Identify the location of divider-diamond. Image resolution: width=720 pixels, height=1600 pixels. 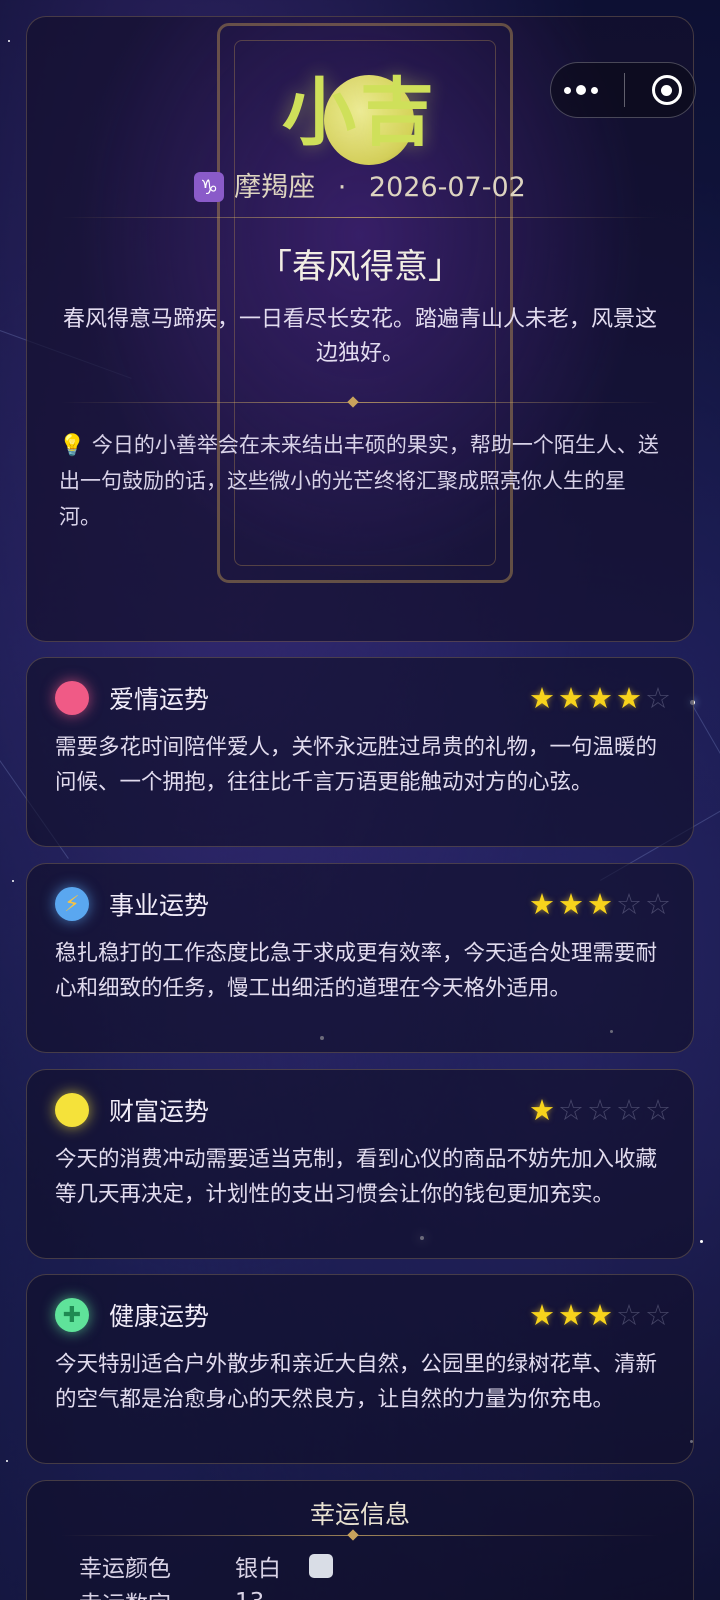
(353, 1535).